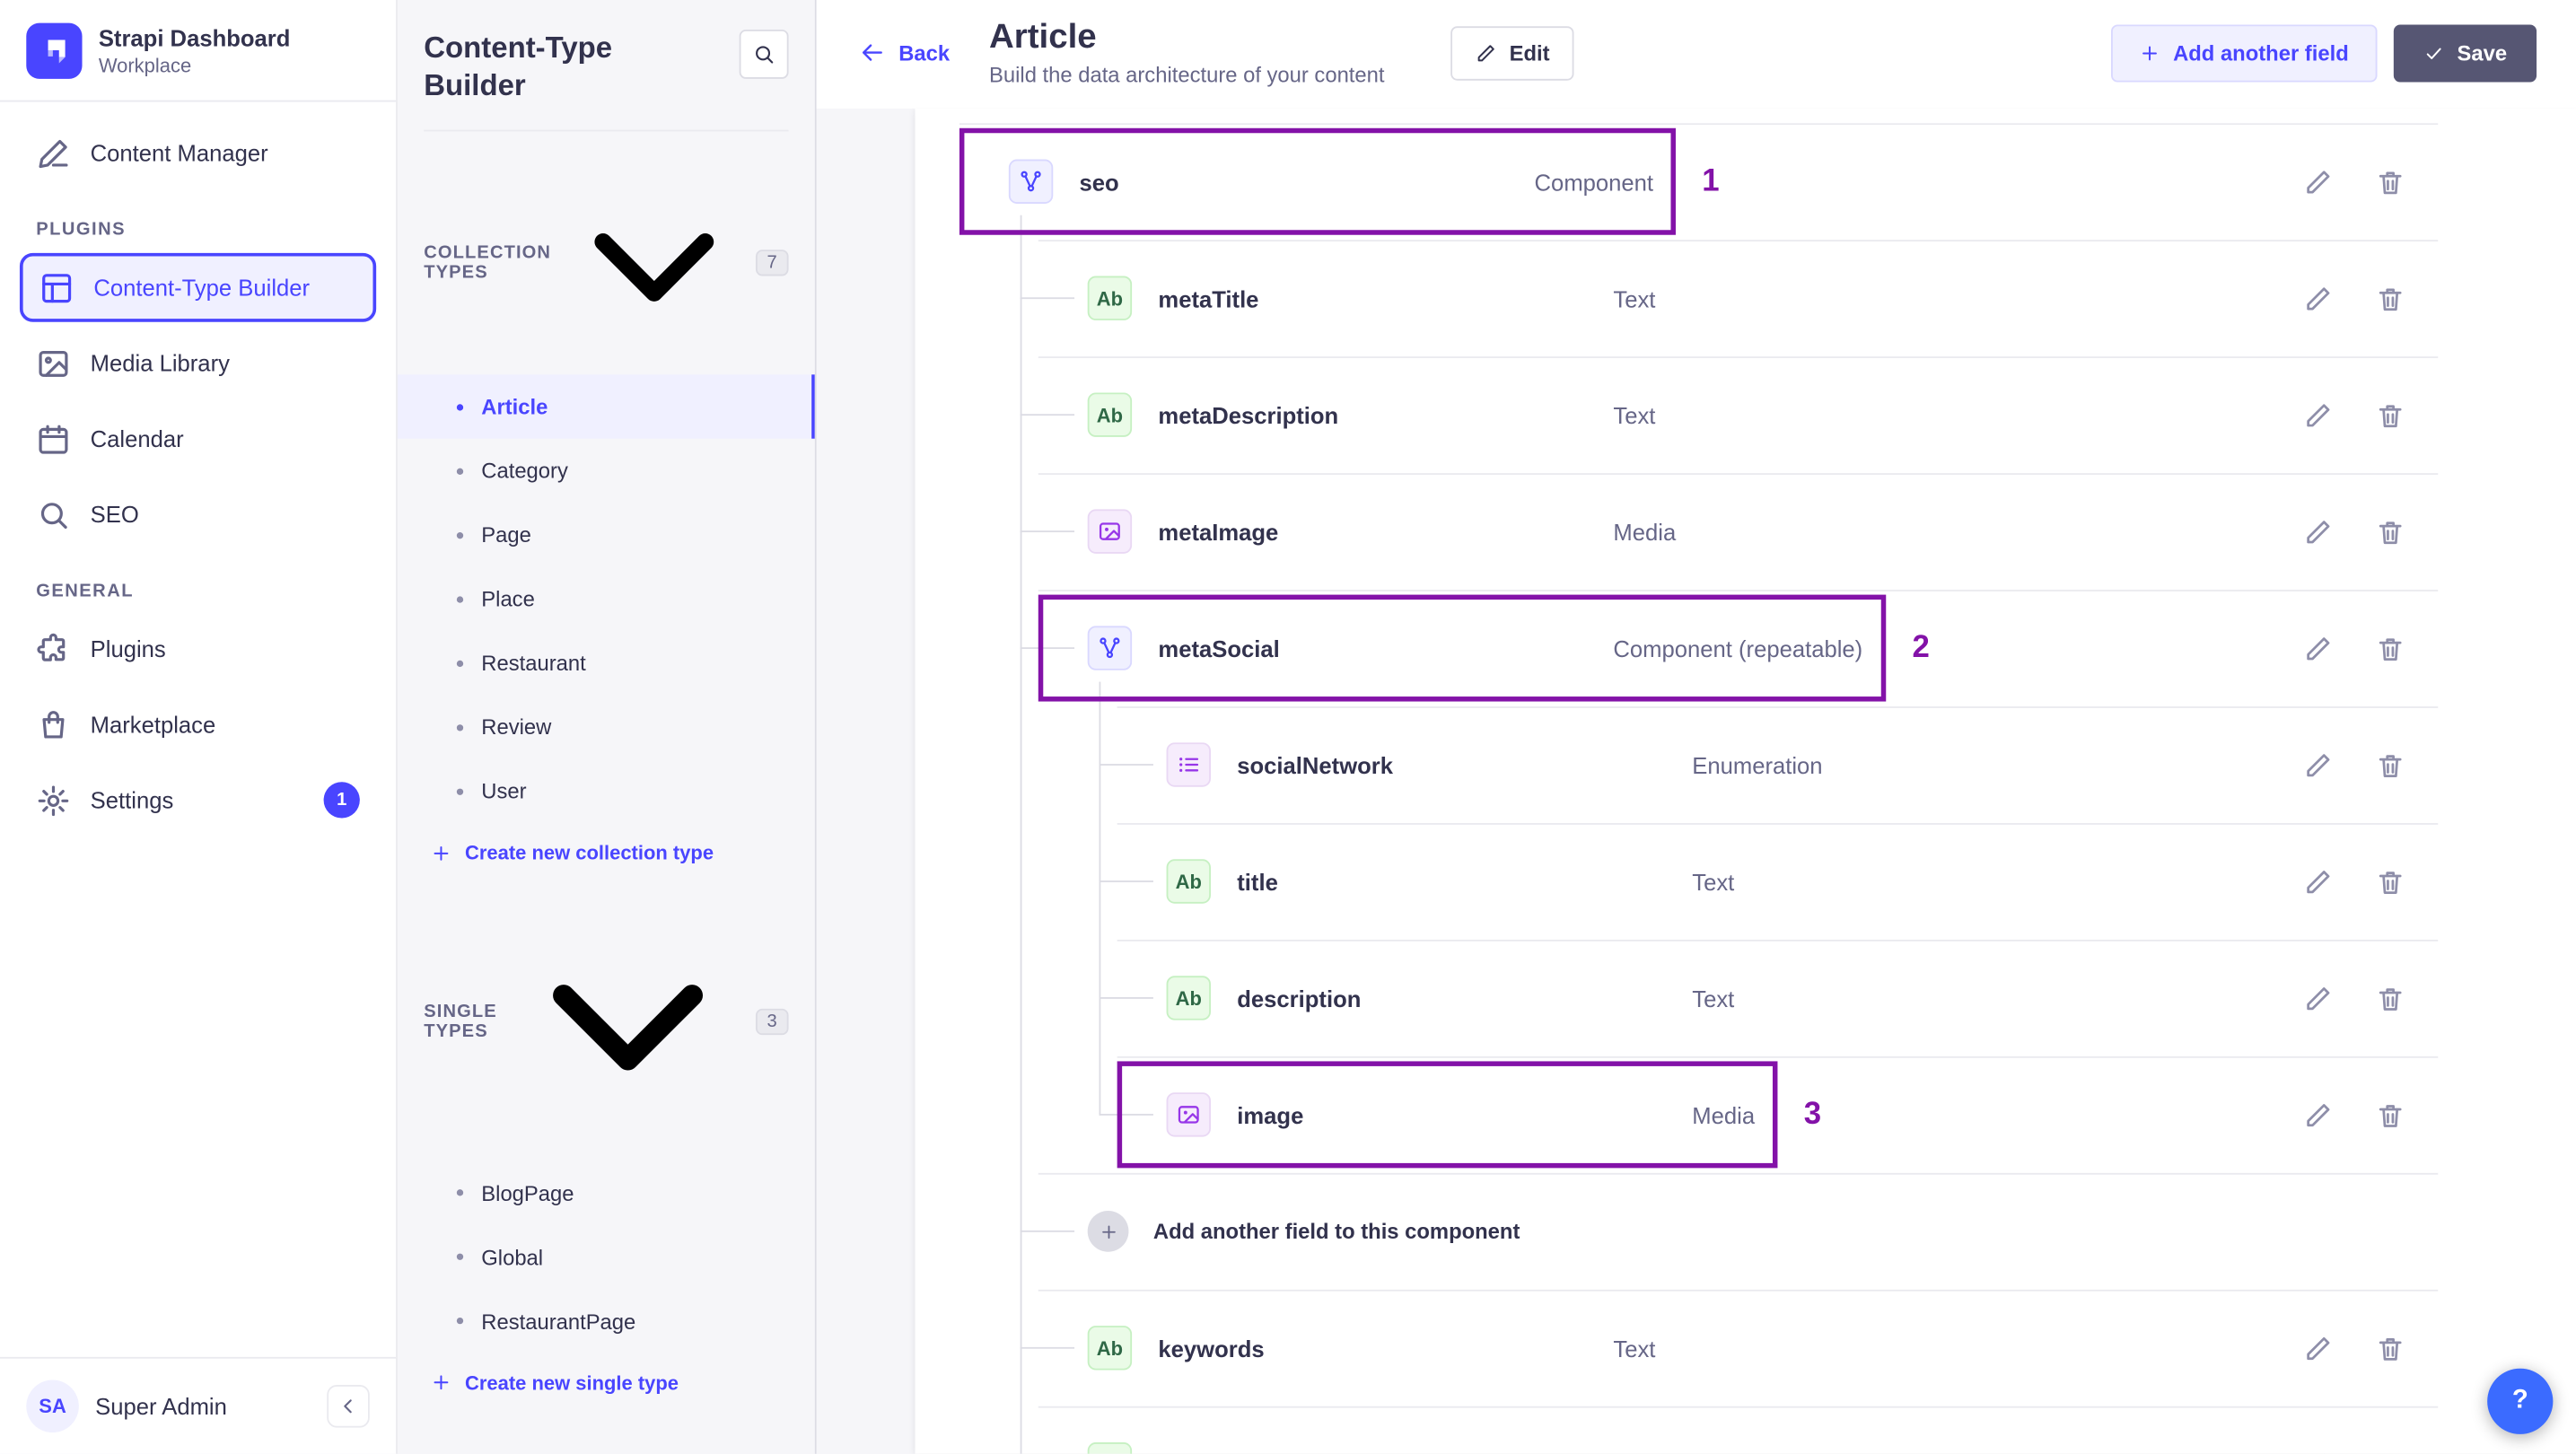 The height and width of the screenshot is (1454, 2576). I want to click on field-name: metaImage, so click(1218, 531).